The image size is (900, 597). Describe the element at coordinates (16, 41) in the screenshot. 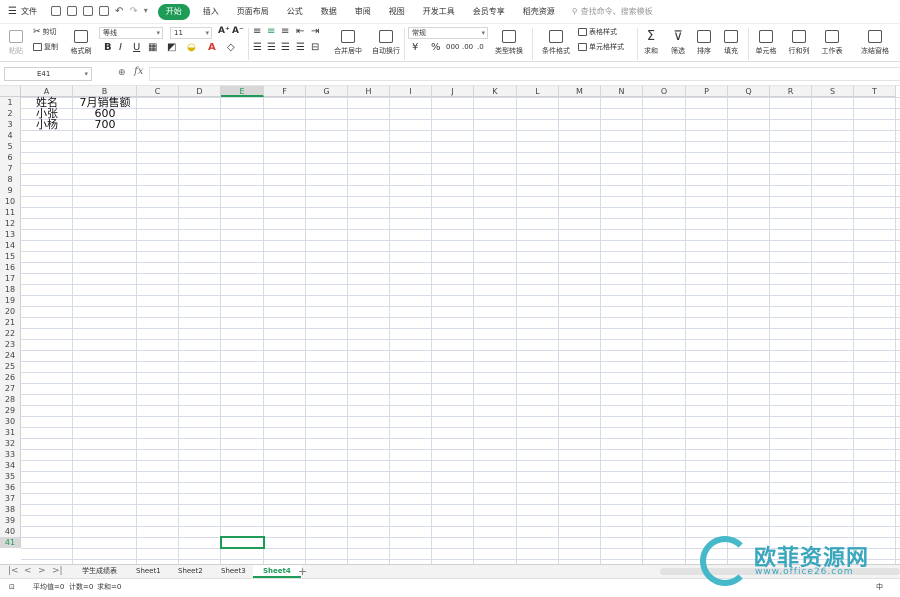

I see `paste-button: 粘贴` at that location.